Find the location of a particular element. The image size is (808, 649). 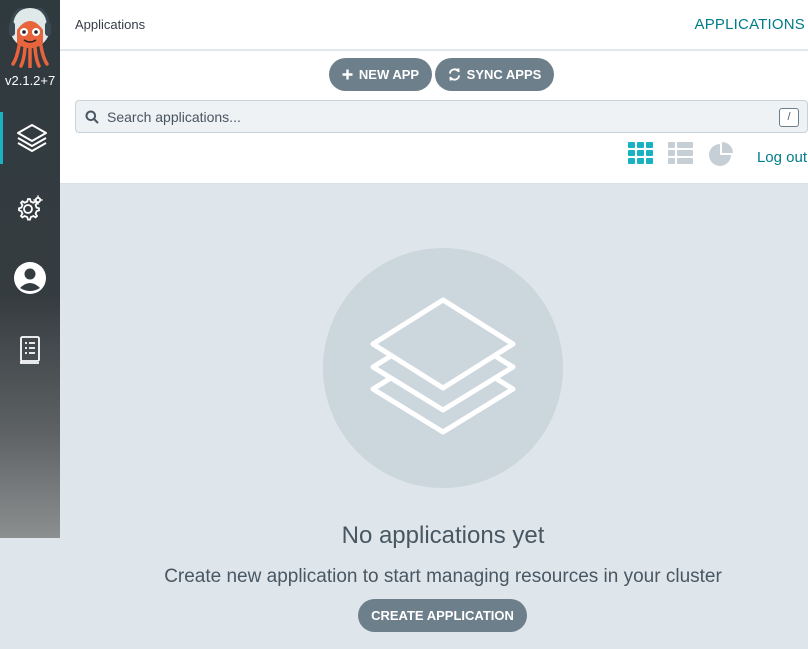

empty-state-illustration is located at coordinates (443, 368).